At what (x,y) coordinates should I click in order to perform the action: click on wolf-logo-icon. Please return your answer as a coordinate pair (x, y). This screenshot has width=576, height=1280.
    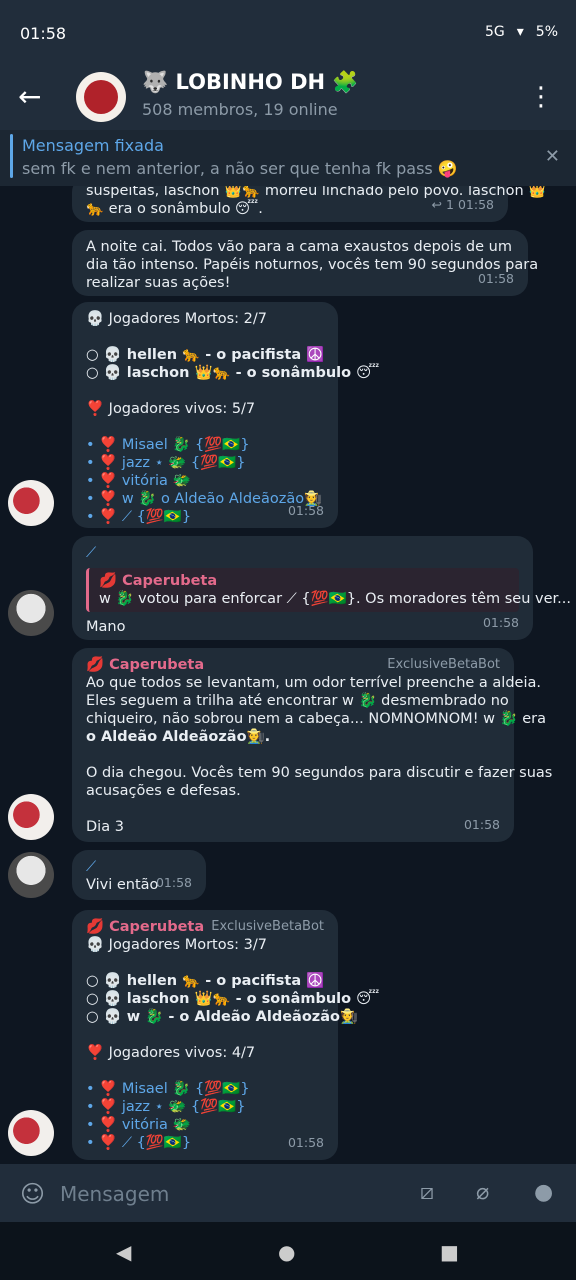
    Looking at the image, I should click on (101, 97).